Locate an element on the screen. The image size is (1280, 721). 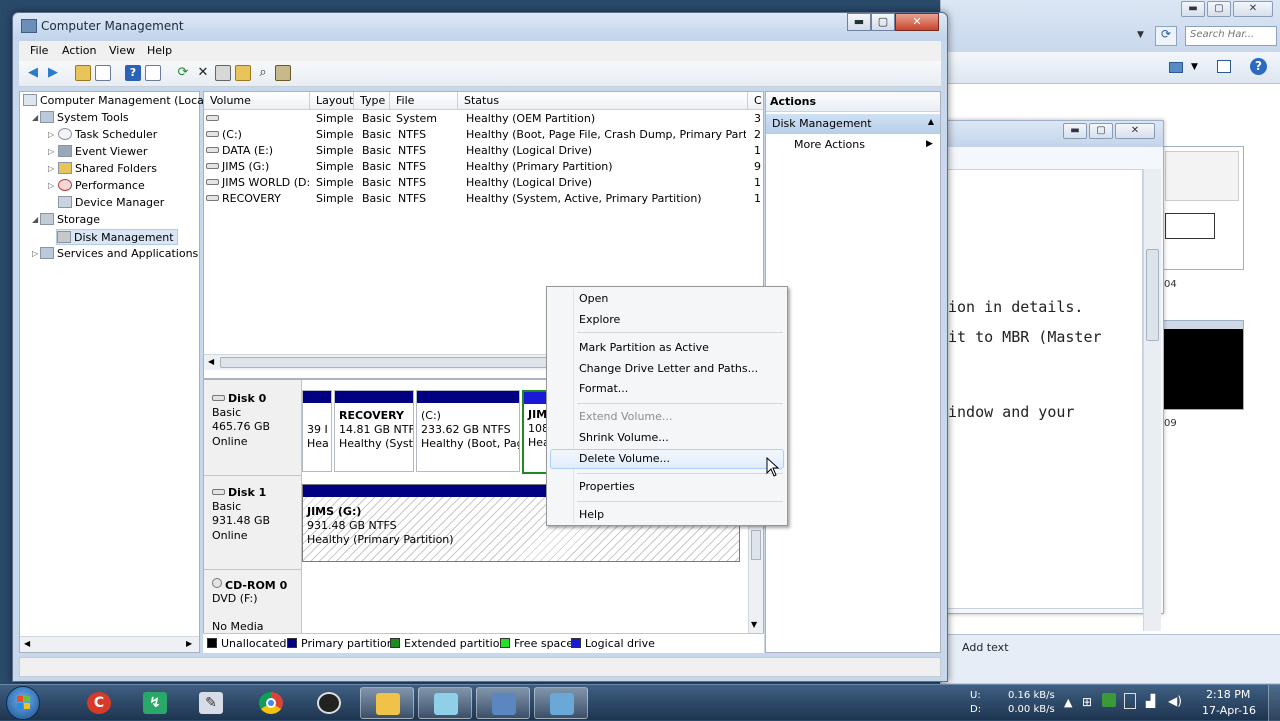
clock-date: 17-Apr-16 is located at coordinates (1229, 710).